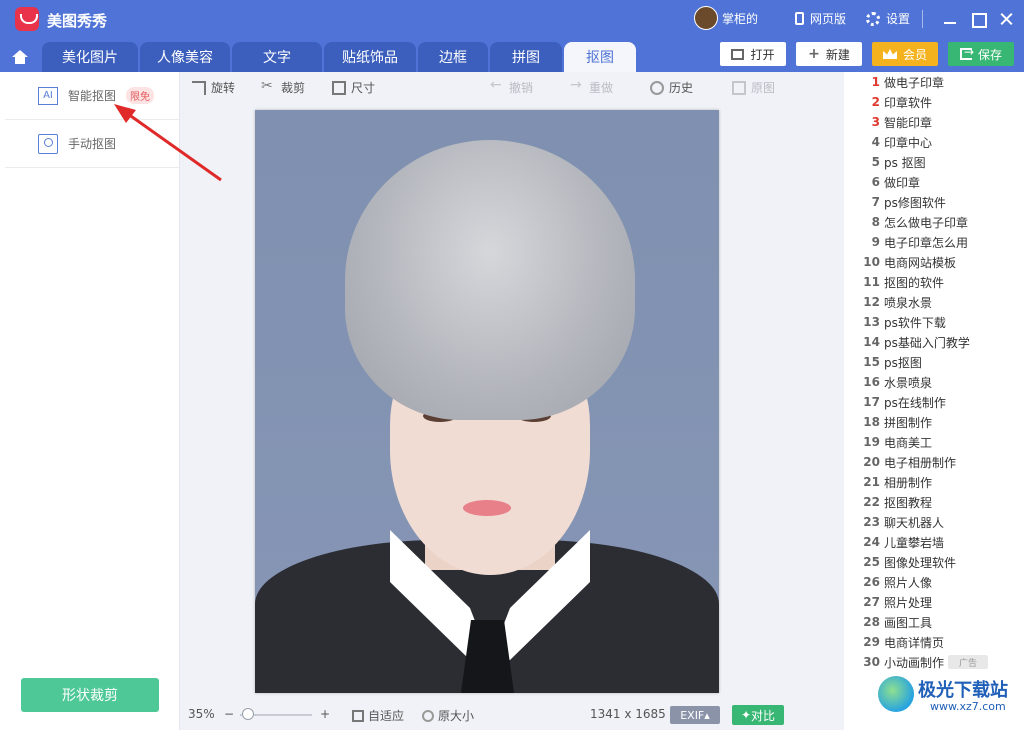  What do you see at coordinates (989, 54) in the screenshot?
I see `save-label: 保存` at bounding box center [989, 54].